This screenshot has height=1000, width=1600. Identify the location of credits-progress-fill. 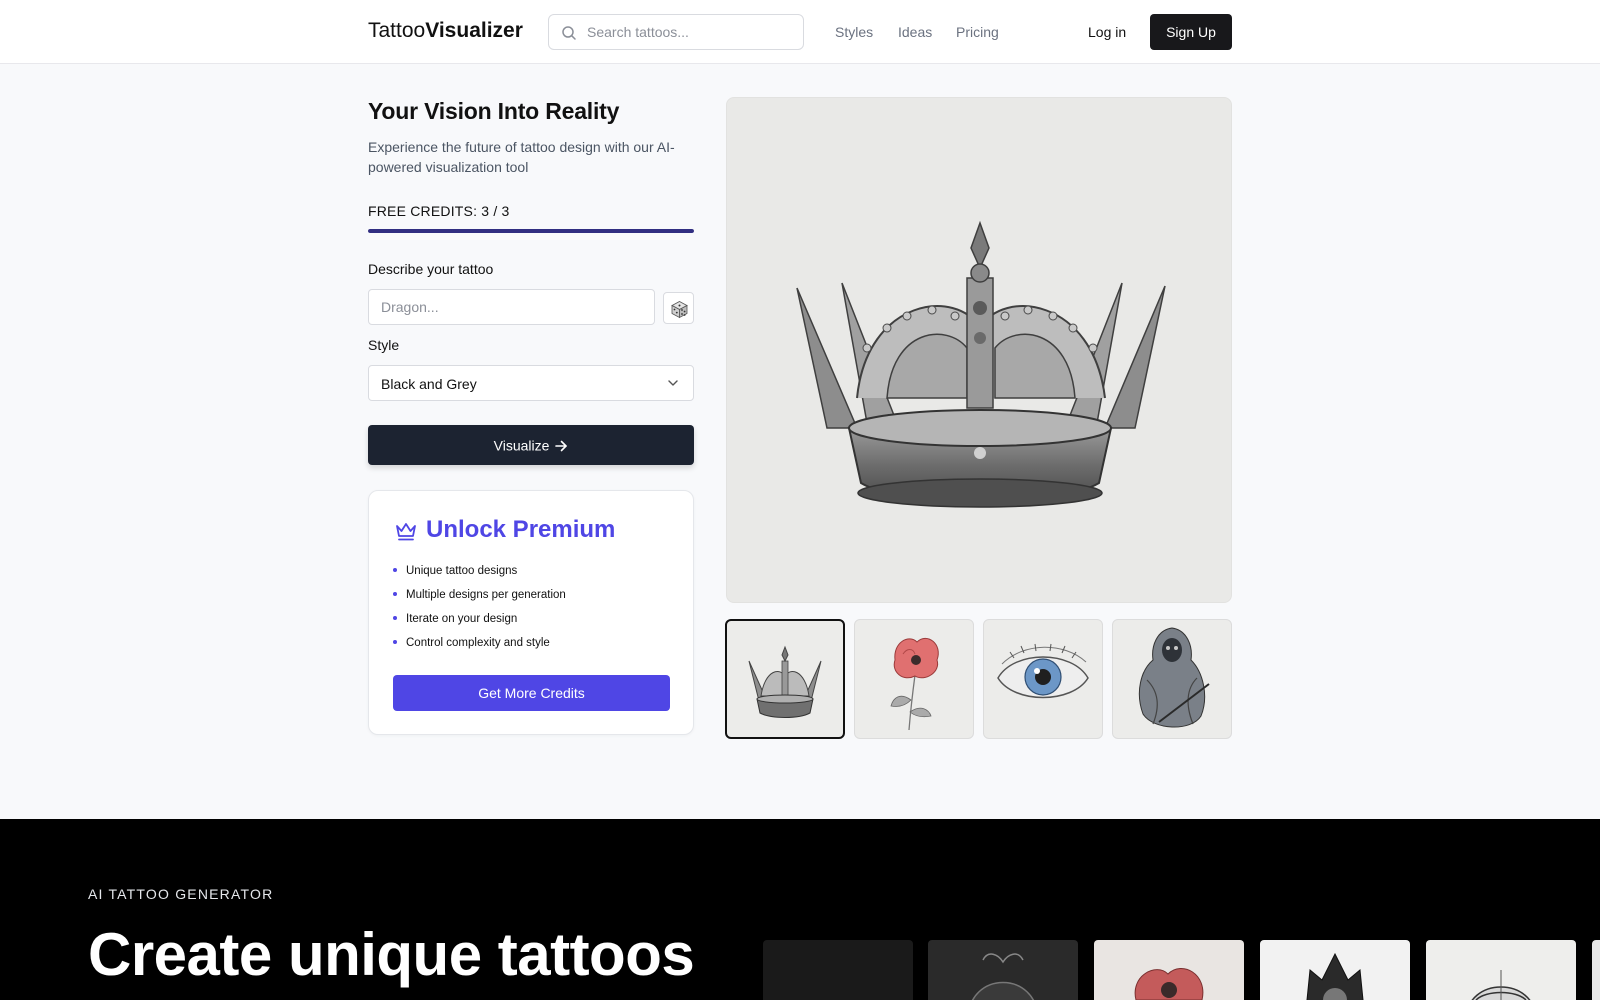
(531, 231).